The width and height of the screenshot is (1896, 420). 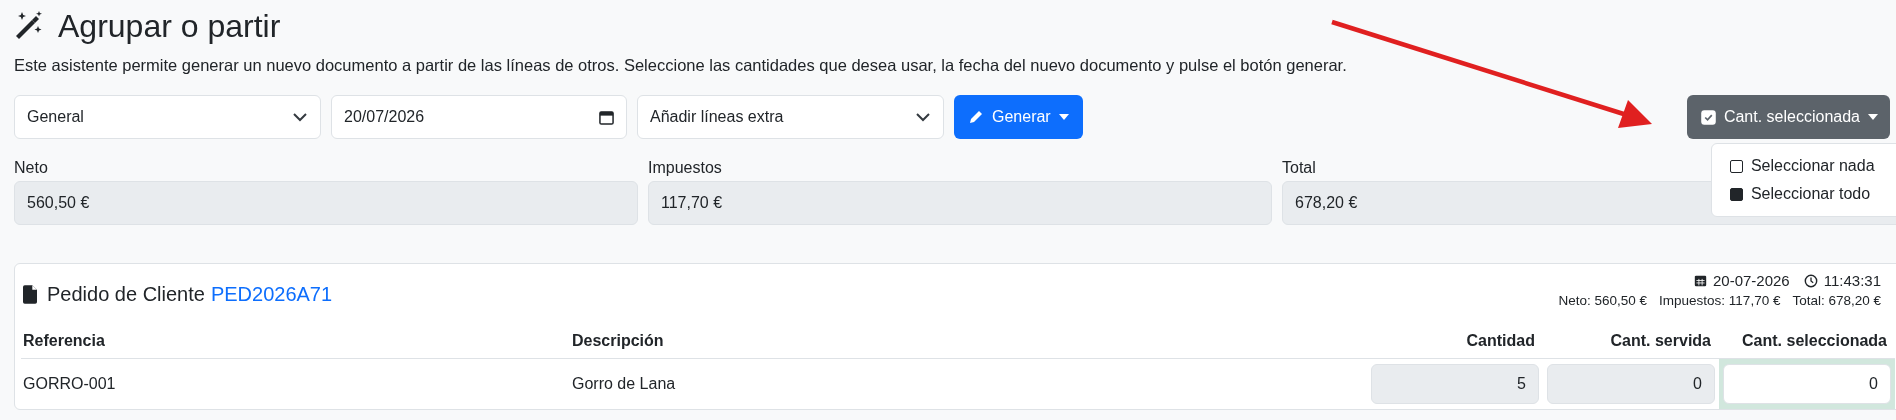 What do you see at coordinates (1836, 300) in the screenshot?
I see `document-total: Total: 678,20 €` at bounding box center [1836, 300].